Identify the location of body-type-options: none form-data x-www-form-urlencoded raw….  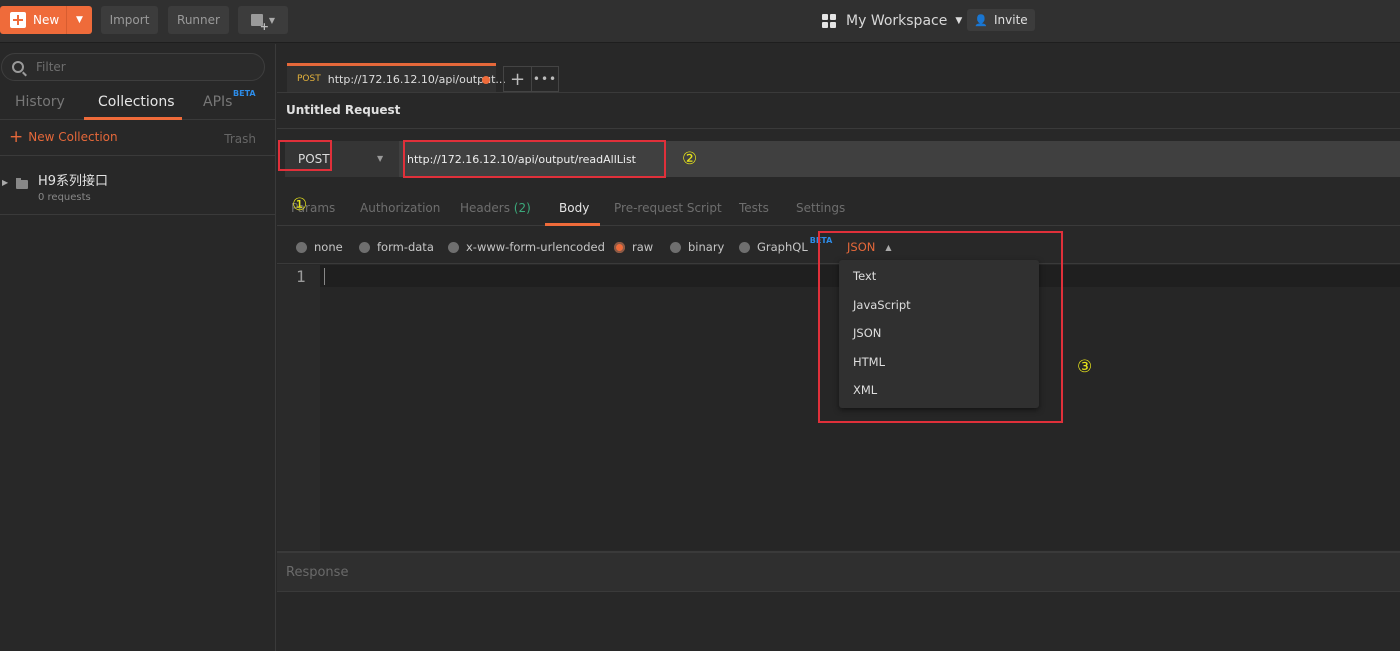
(838, 245).